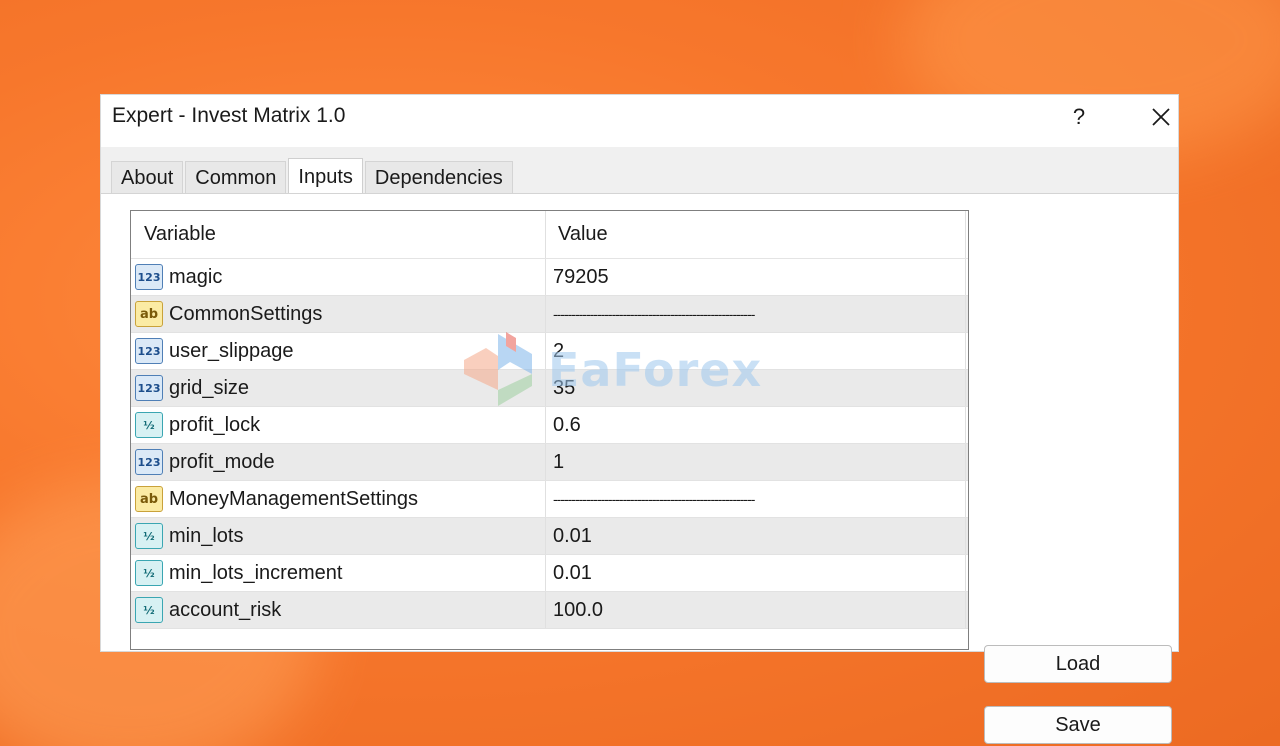  What do you see at coordinates (1078, 725) in the screenshot?
I see `save-button: Save` at bounding box center [1078, 725].